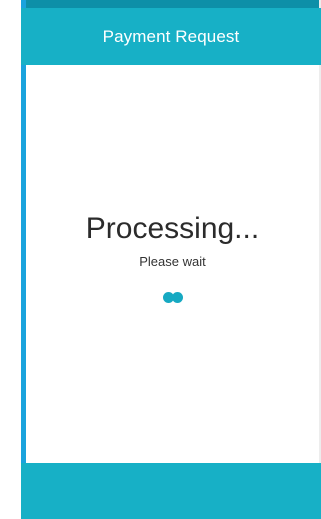  Describe the element at coordinates (171, 491) in the screenshot. I see `bottom-bar` at that location.